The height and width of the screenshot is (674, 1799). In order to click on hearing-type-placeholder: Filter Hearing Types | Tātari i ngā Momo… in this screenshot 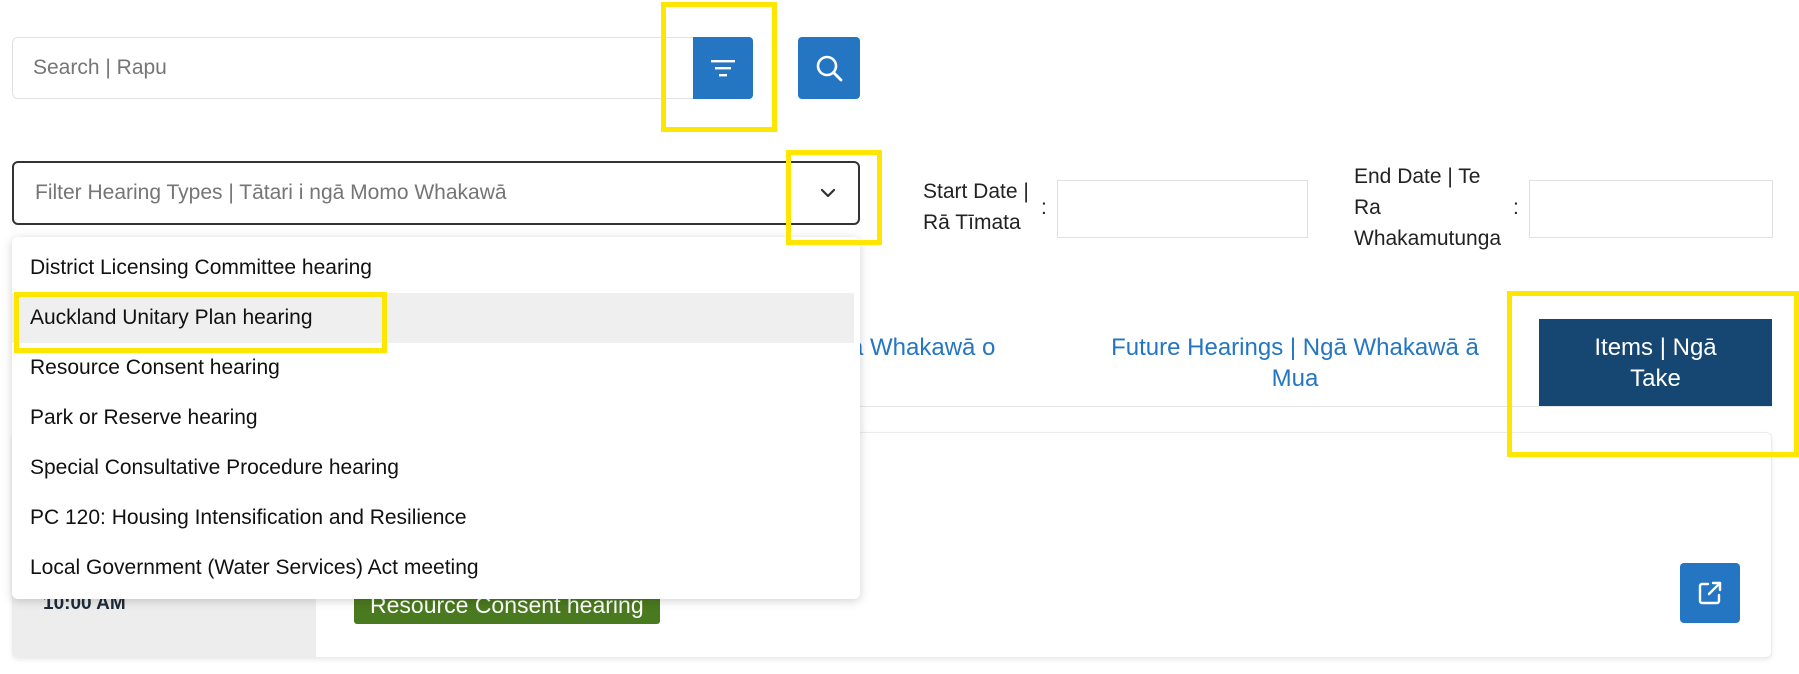, I will do `click(271, 192)`.